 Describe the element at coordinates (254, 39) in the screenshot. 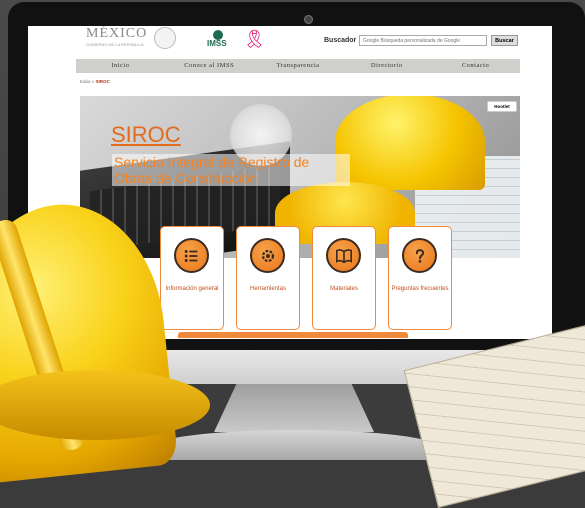

I see `pink-ribbon-icon: 🎗` at that location.